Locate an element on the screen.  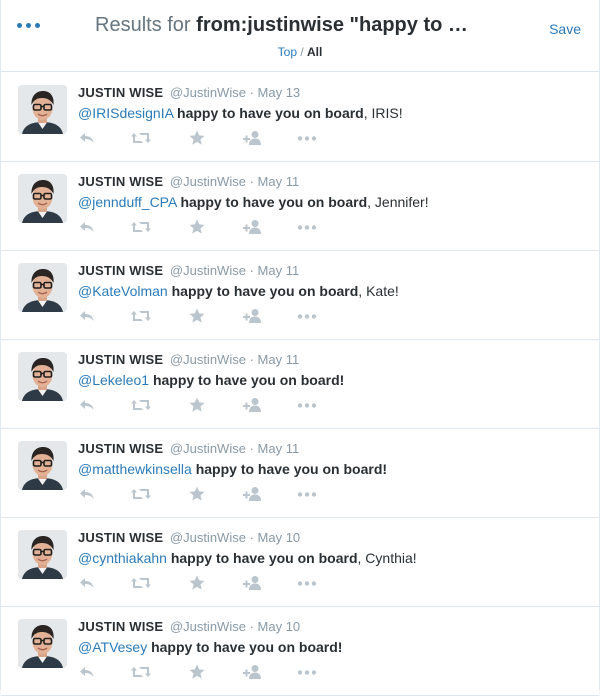
highlighted-text: happy to have you on board! is located at coordinates (248, 380).